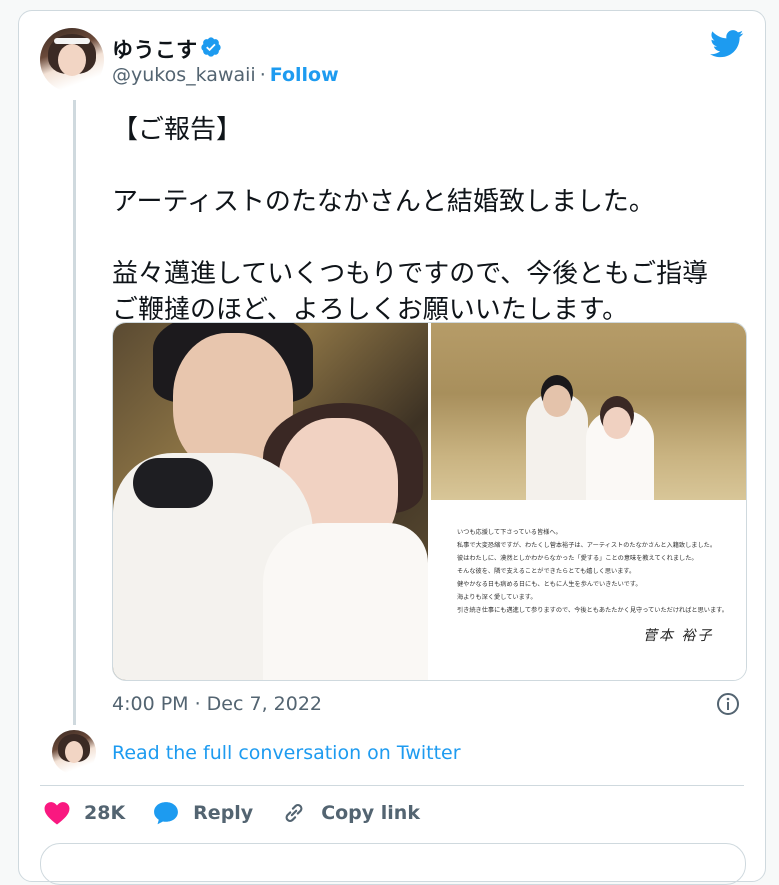  I want to click on info-icon, so click(728, 704).